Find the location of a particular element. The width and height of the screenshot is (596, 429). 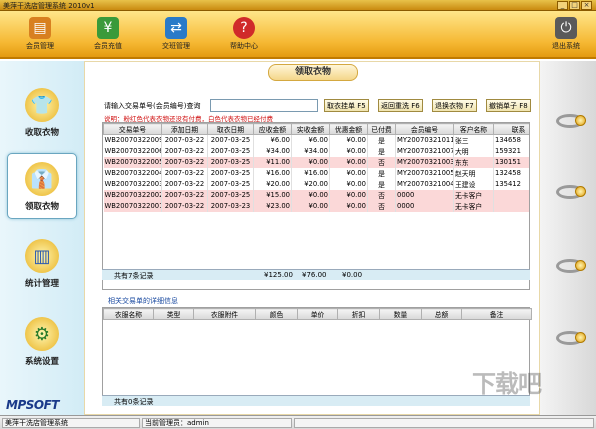

column-header: 总额 is located at coordinates (441, 314).